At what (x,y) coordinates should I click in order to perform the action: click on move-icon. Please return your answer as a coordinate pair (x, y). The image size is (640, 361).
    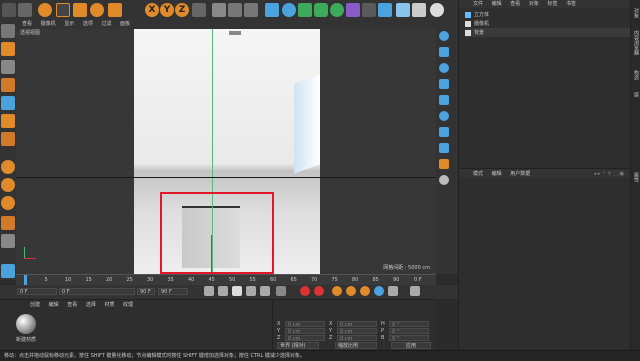
    Looking at the image, I should click on (63, 10).